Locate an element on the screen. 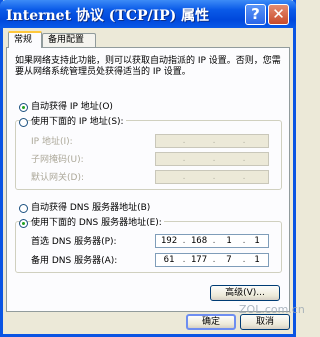  preferred-dns-label: 首选 DNS 服务器(P): is located at coordinates (74, 242).